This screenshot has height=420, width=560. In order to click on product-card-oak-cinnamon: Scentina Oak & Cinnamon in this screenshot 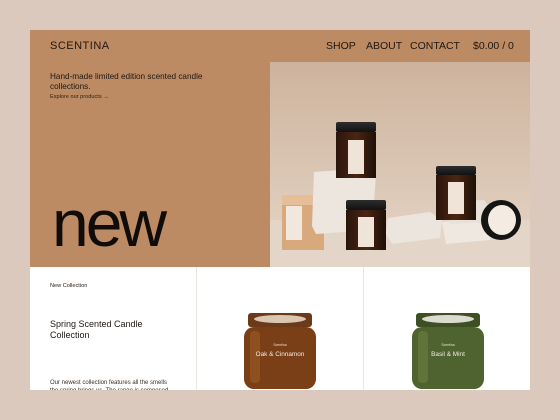, I will do `click(280, 350)`.